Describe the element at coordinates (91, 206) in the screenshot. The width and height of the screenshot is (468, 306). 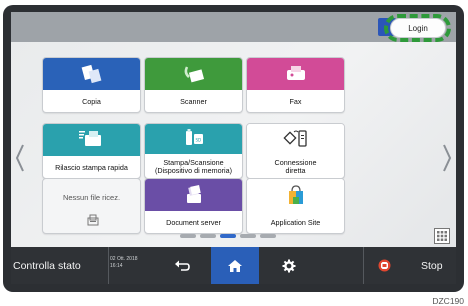
I see `received-files-tile: Nessun file ricez.` at that location.